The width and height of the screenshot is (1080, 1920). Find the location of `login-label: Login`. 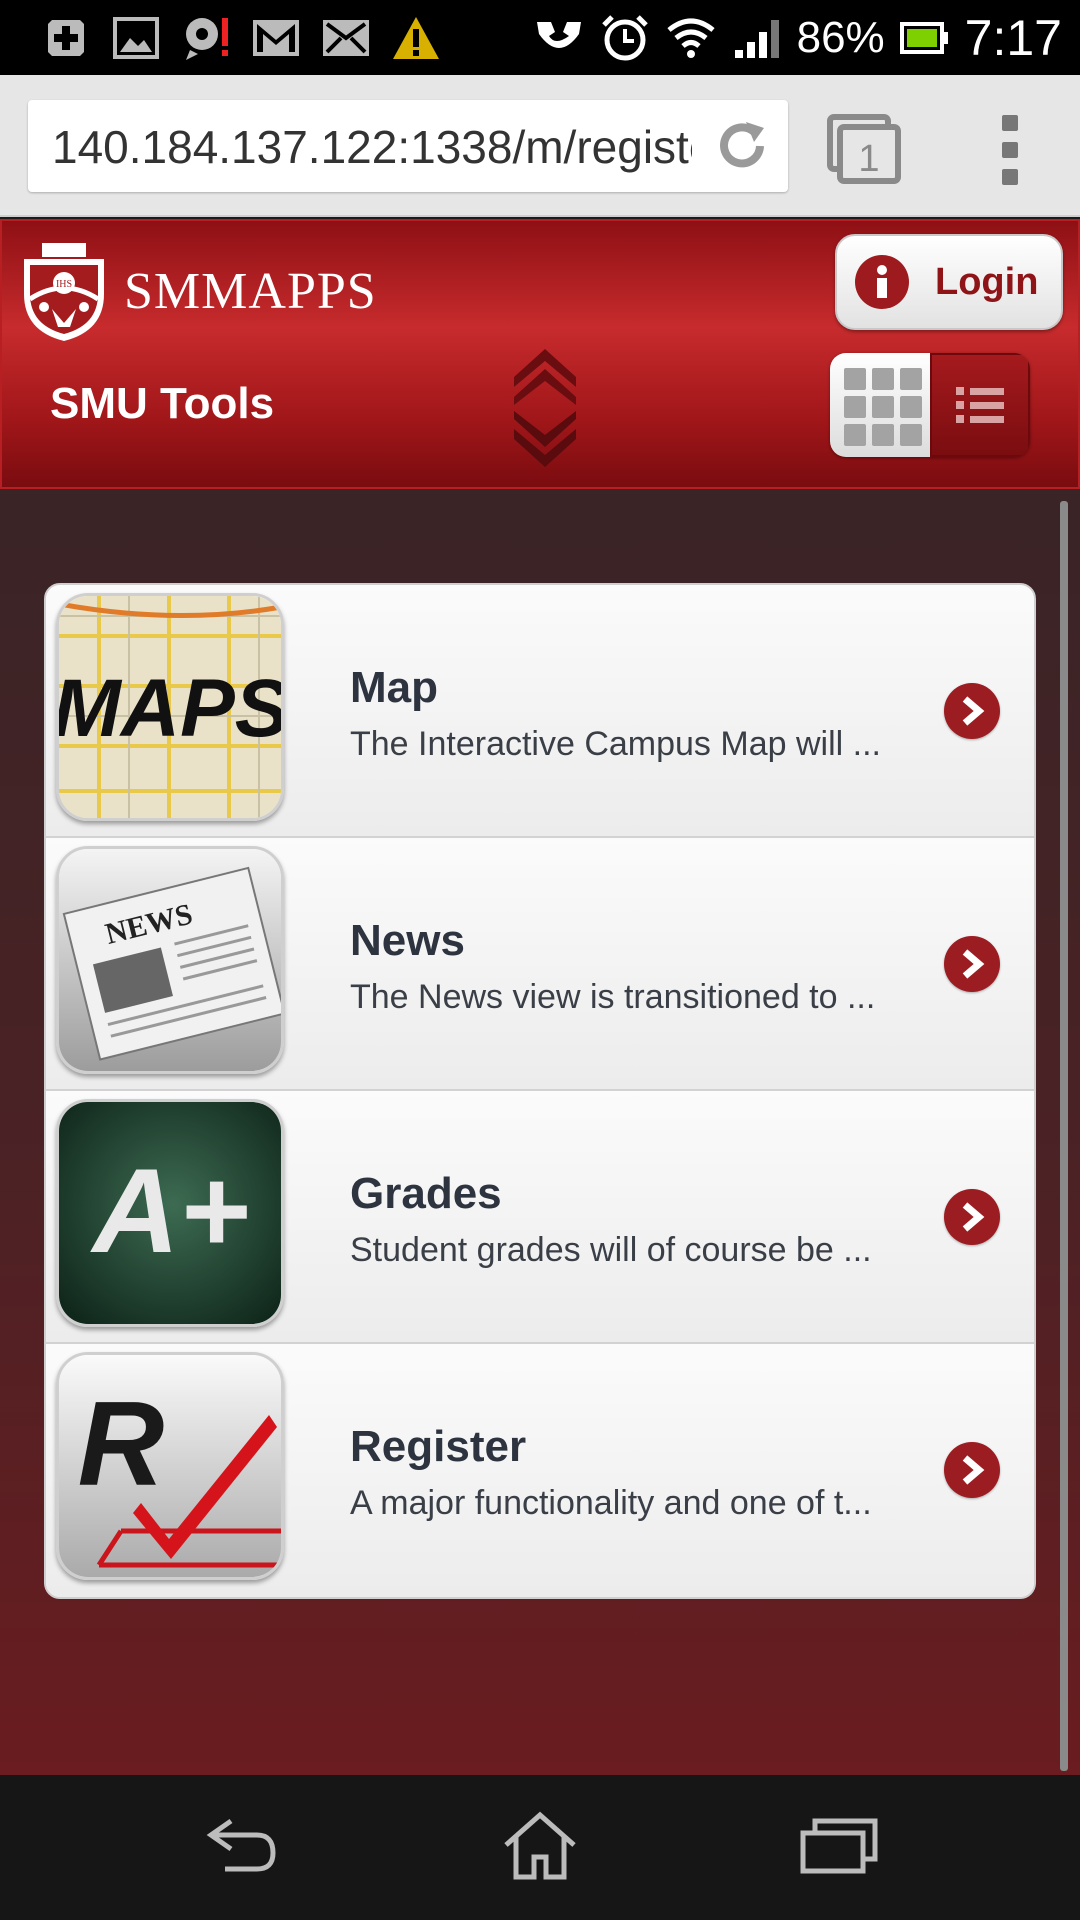

login-label: Login is located at coordinates (987, 281).